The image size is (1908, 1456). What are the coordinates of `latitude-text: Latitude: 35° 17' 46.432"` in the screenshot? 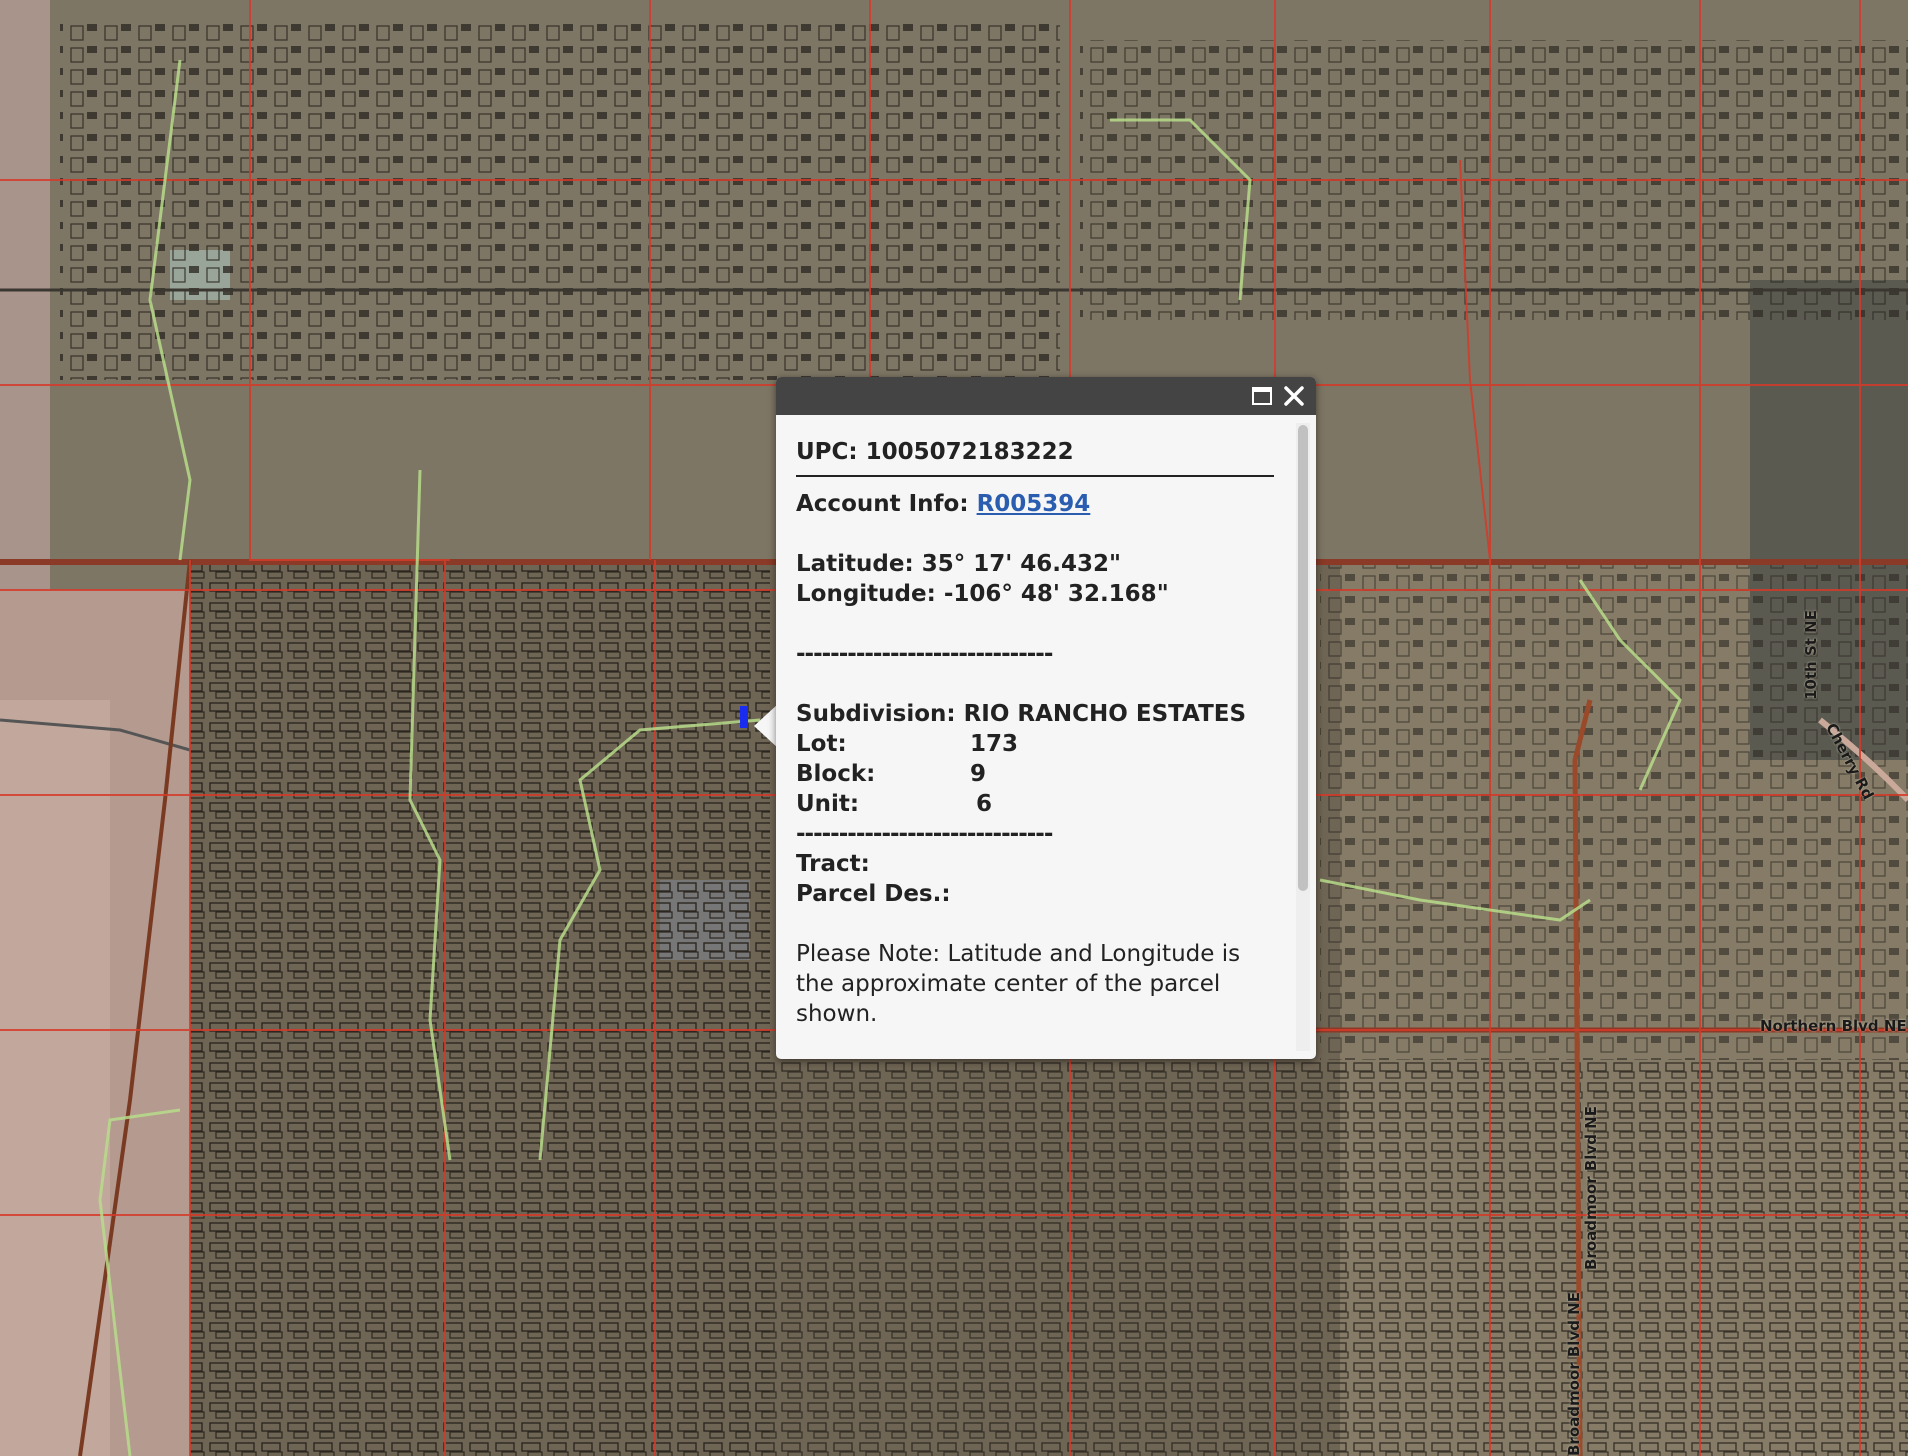 It's located at (958, 564).